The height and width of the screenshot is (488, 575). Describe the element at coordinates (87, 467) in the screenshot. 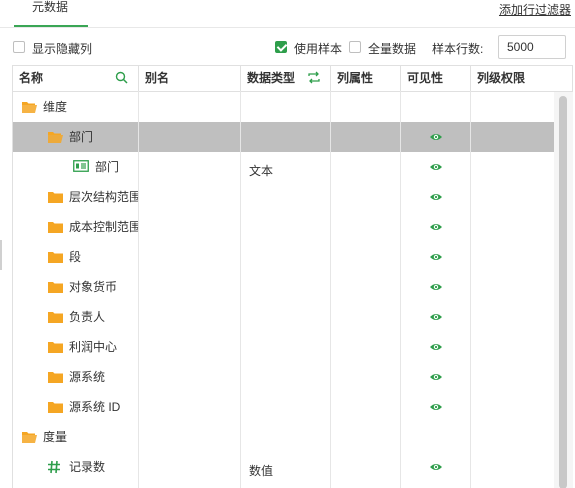

I see `row-name: 记录数` at that location.